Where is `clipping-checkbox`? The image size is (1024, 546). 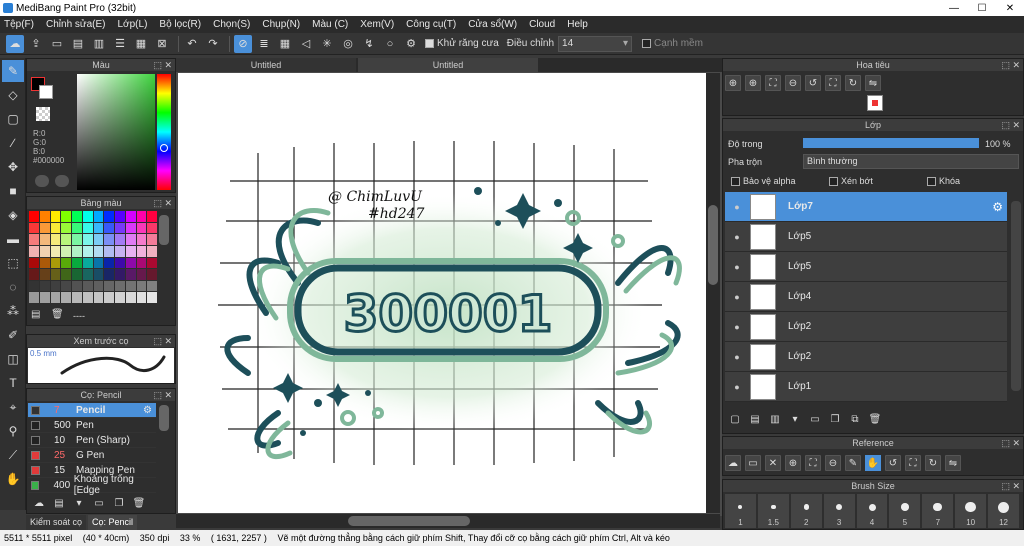
clipping-checkbox is located at coordinates (833, 181).